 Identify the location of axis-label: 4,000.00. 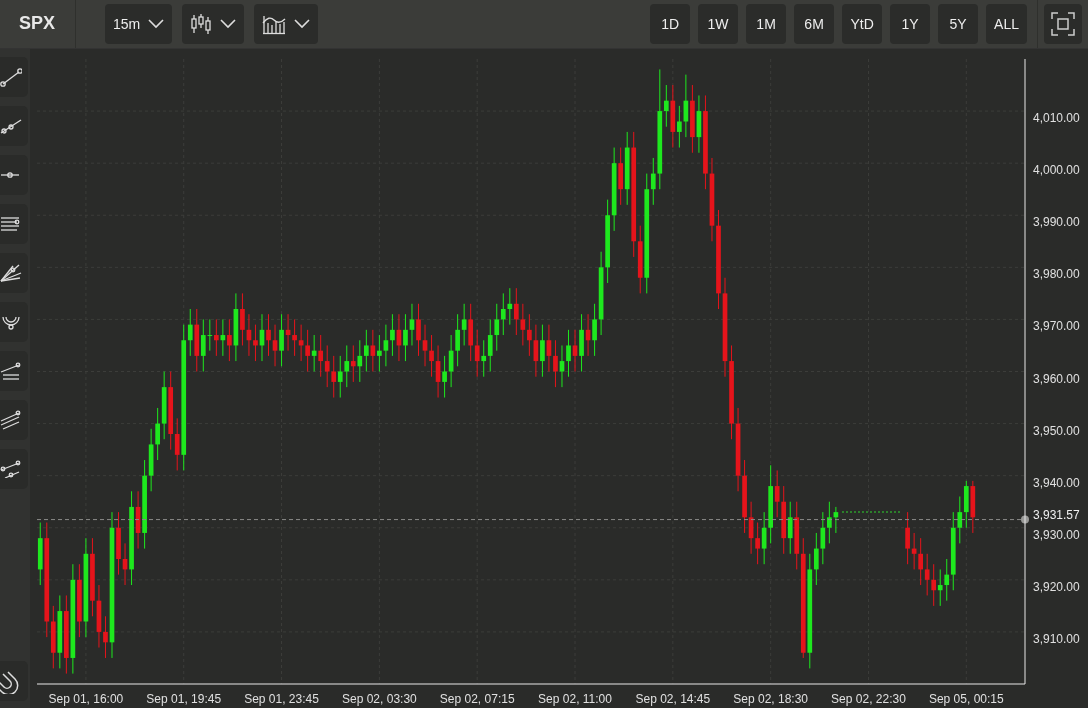
(1056, 170).